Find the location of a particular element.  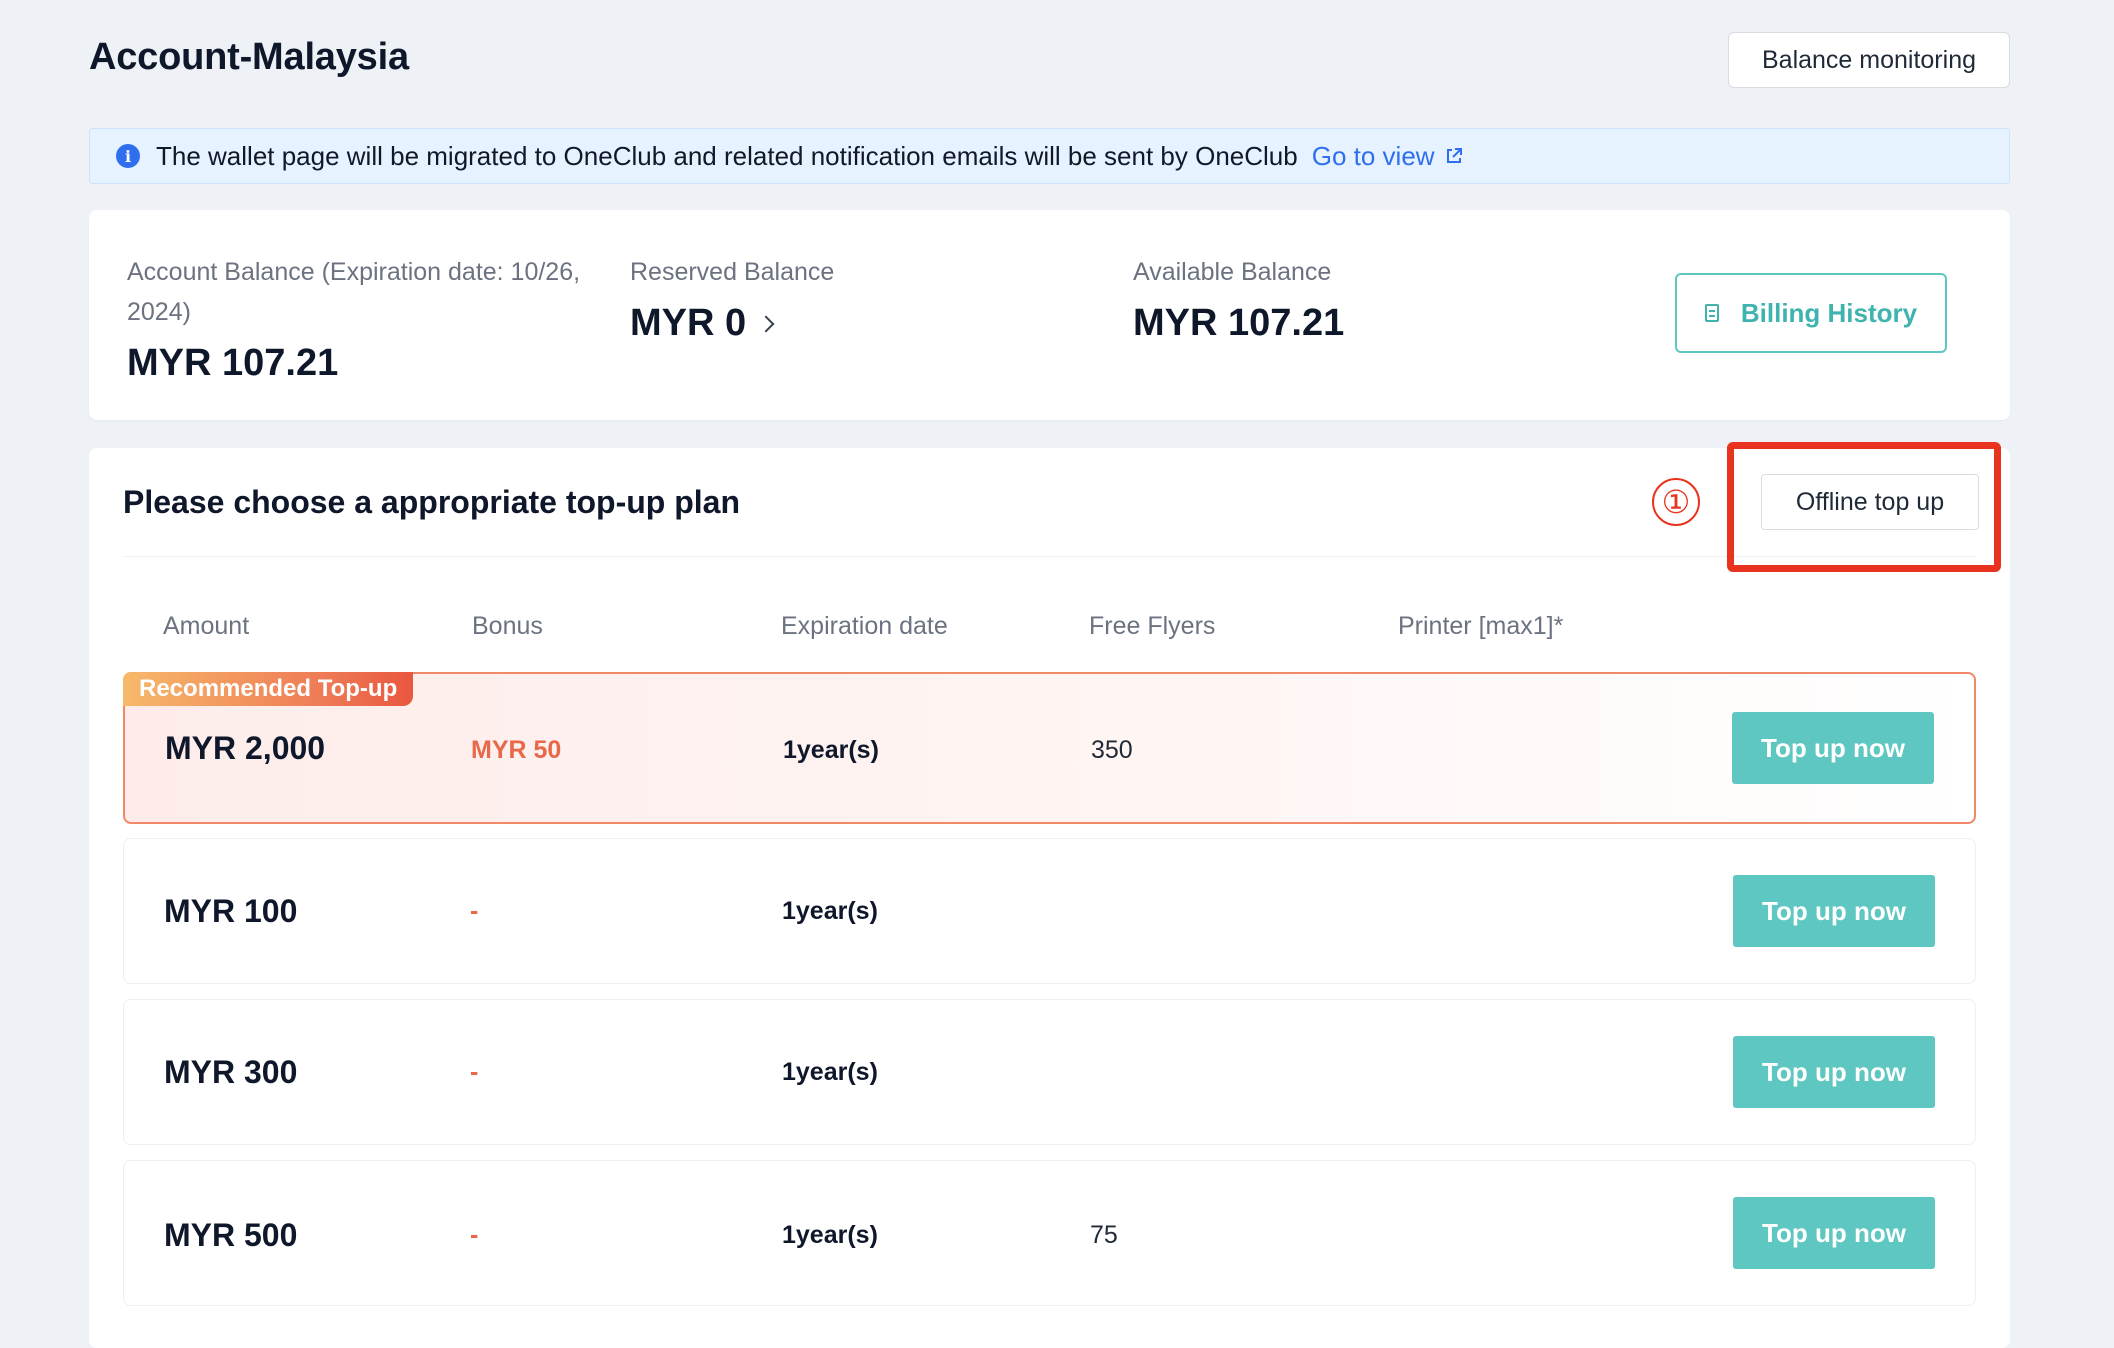

plan-row: MYR 300 - 1year(s) Top up now is located at coordinates (1049, 1072).